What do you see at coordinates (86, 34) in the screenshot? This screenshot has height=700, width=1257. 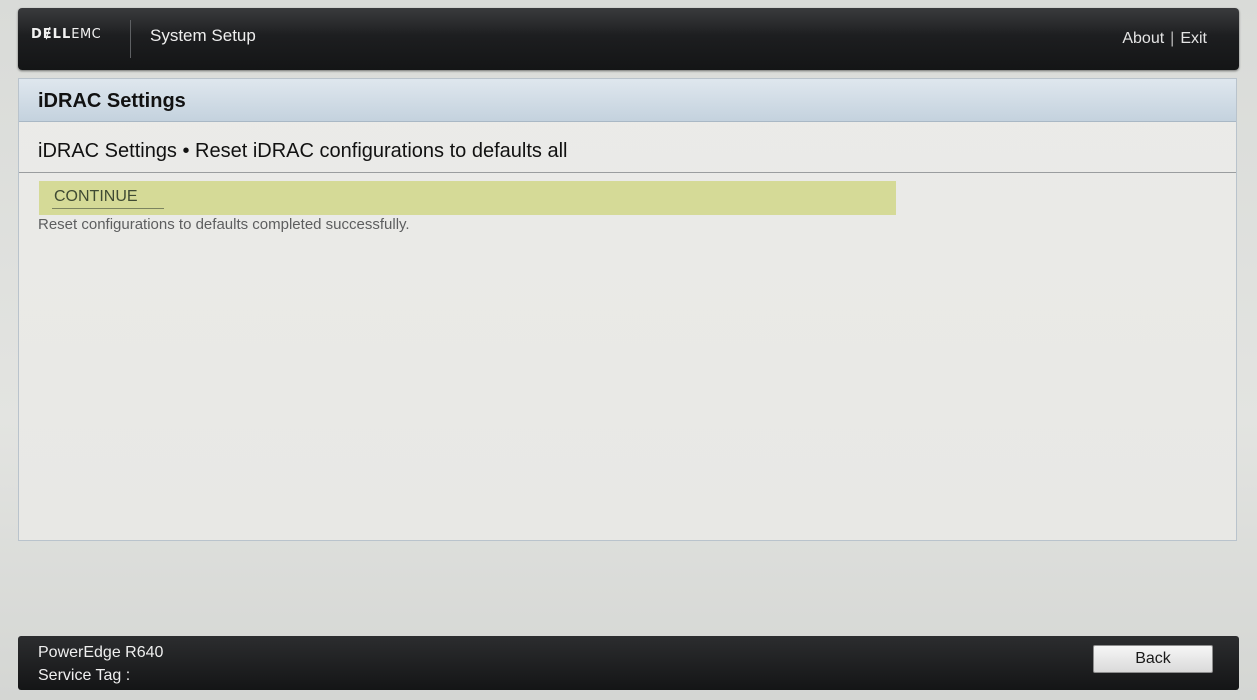 I see `logo-emc-text: EMC` at bounding box center [86, 34].